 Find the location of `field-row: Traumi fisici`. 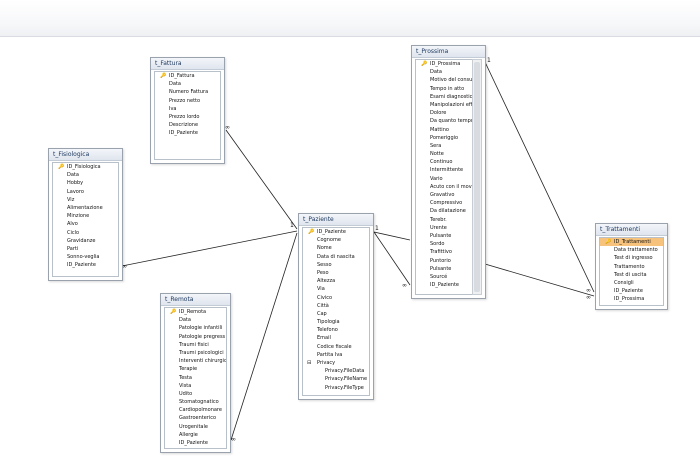

field-row: Traumi fisici is located at coordinates (195, 345).